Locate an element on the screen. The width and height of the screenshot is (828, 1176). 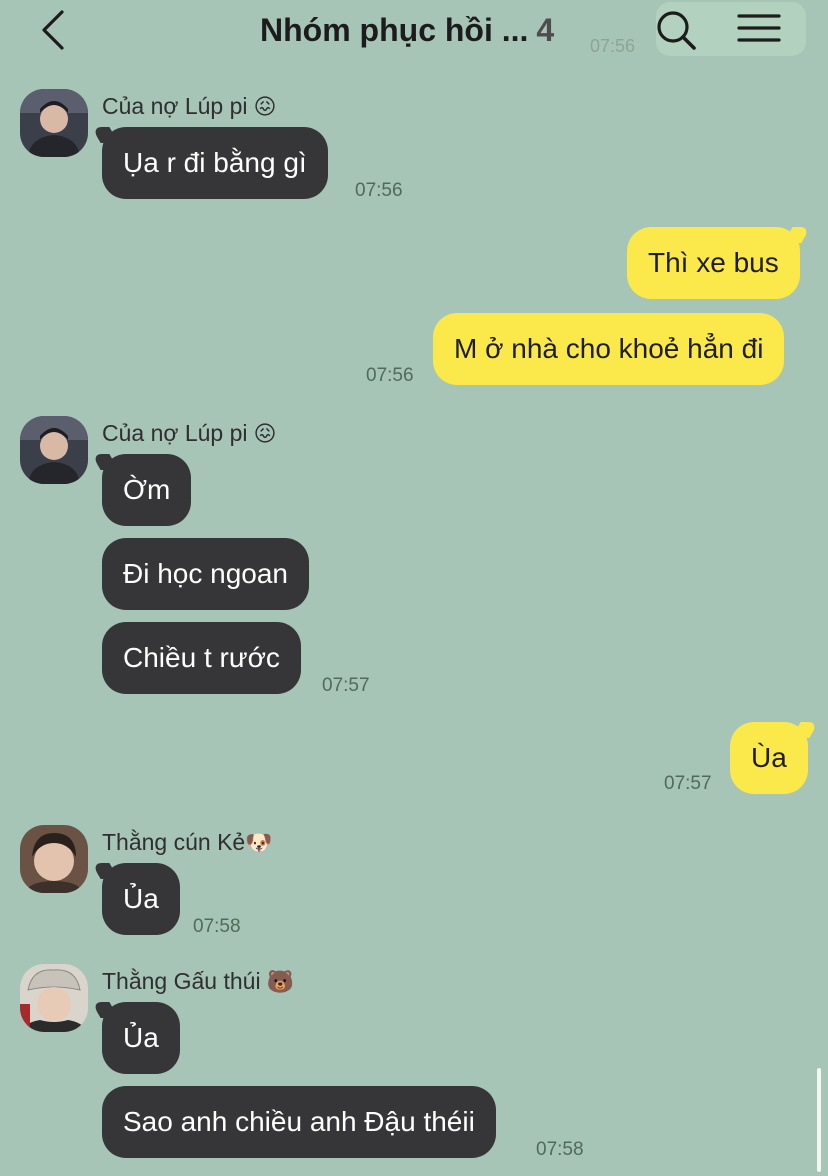
chat-header: 07:56 Nhóm phục hồi ... 4 is located at coordinates (414, 31).